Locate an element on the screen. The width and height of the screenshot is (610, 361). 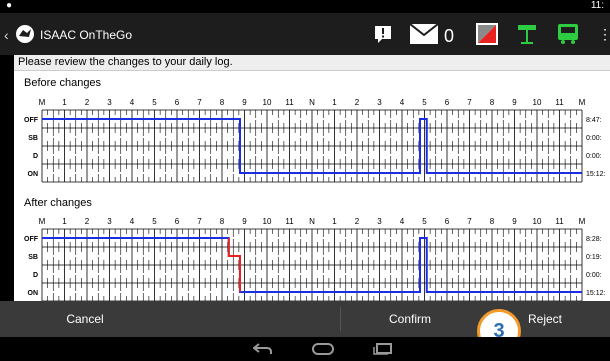
recents-nav-icon is located at coordinates (383, 349).